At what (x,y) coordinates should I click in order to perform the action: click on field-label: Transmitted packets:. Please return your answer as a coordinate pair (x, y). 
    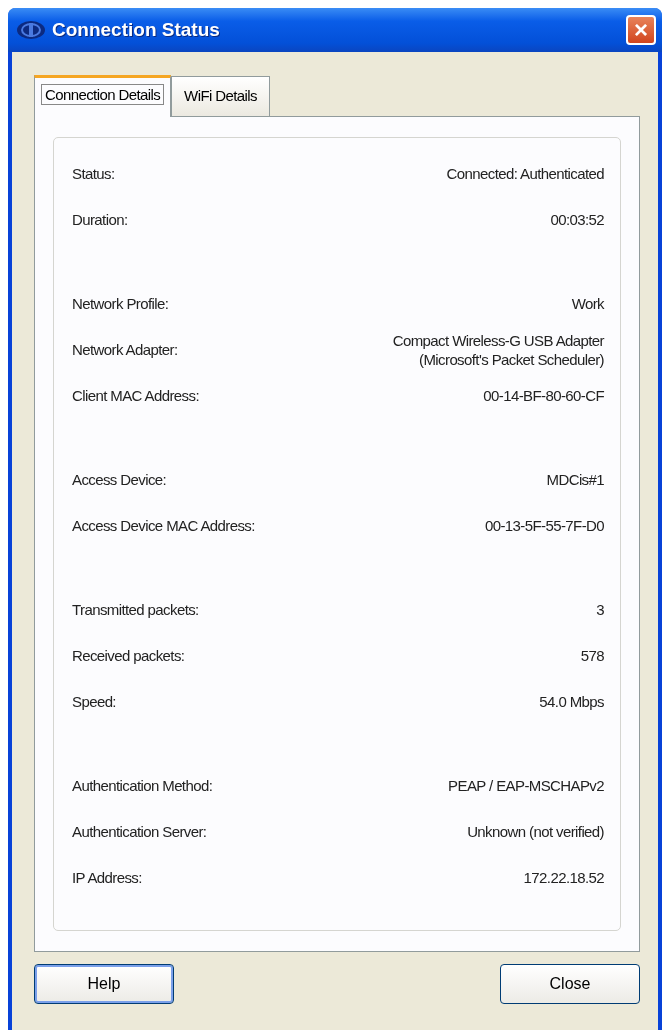
    Looking at the image, I should click on (135, 610).